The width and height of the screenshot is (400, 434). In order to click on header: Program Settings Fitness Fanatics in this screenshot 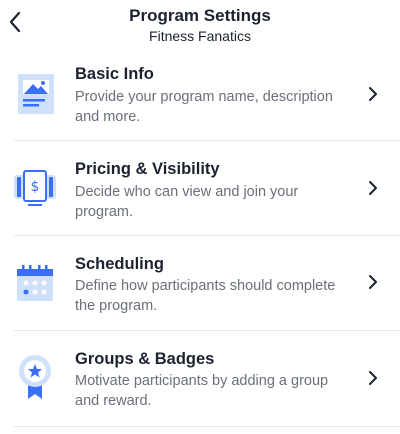, I will do `click(200, 25)`.